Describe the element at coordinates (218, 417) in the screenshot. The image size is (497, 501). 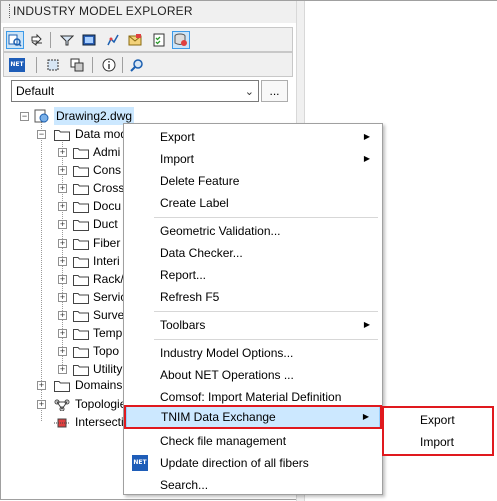
I see `menu-item-tnim-label: TNIM Data Exchange` at that location.